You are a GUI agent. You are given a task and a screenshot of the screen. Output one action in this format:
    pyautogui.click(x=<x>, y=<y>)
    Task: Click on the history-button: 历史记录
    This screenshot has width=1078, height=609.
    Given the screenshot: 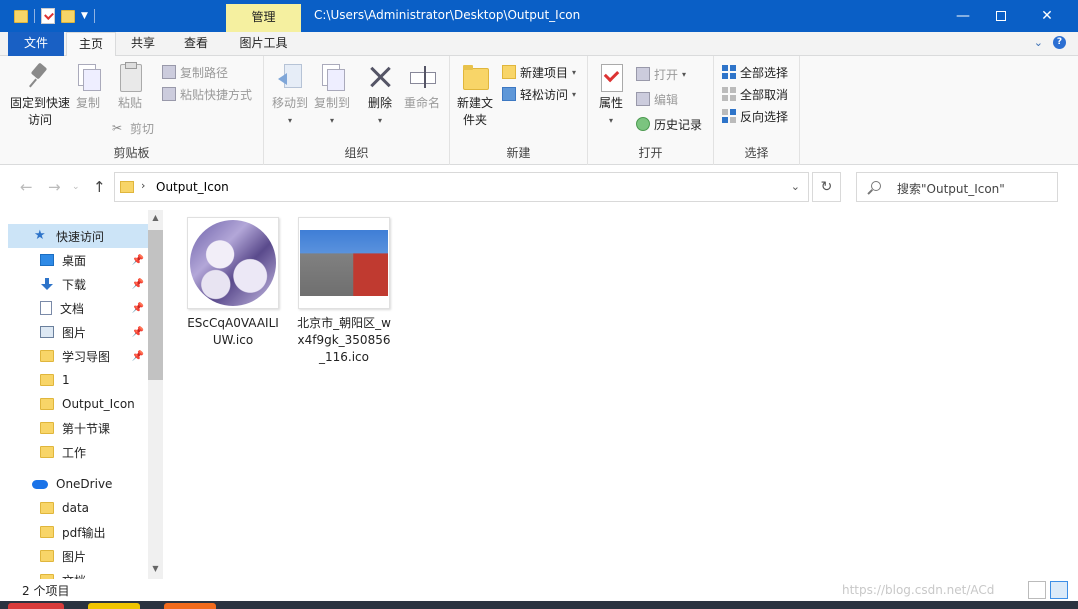 What is the action you would take?
    pyautogui.click(x=669, y=124)
    